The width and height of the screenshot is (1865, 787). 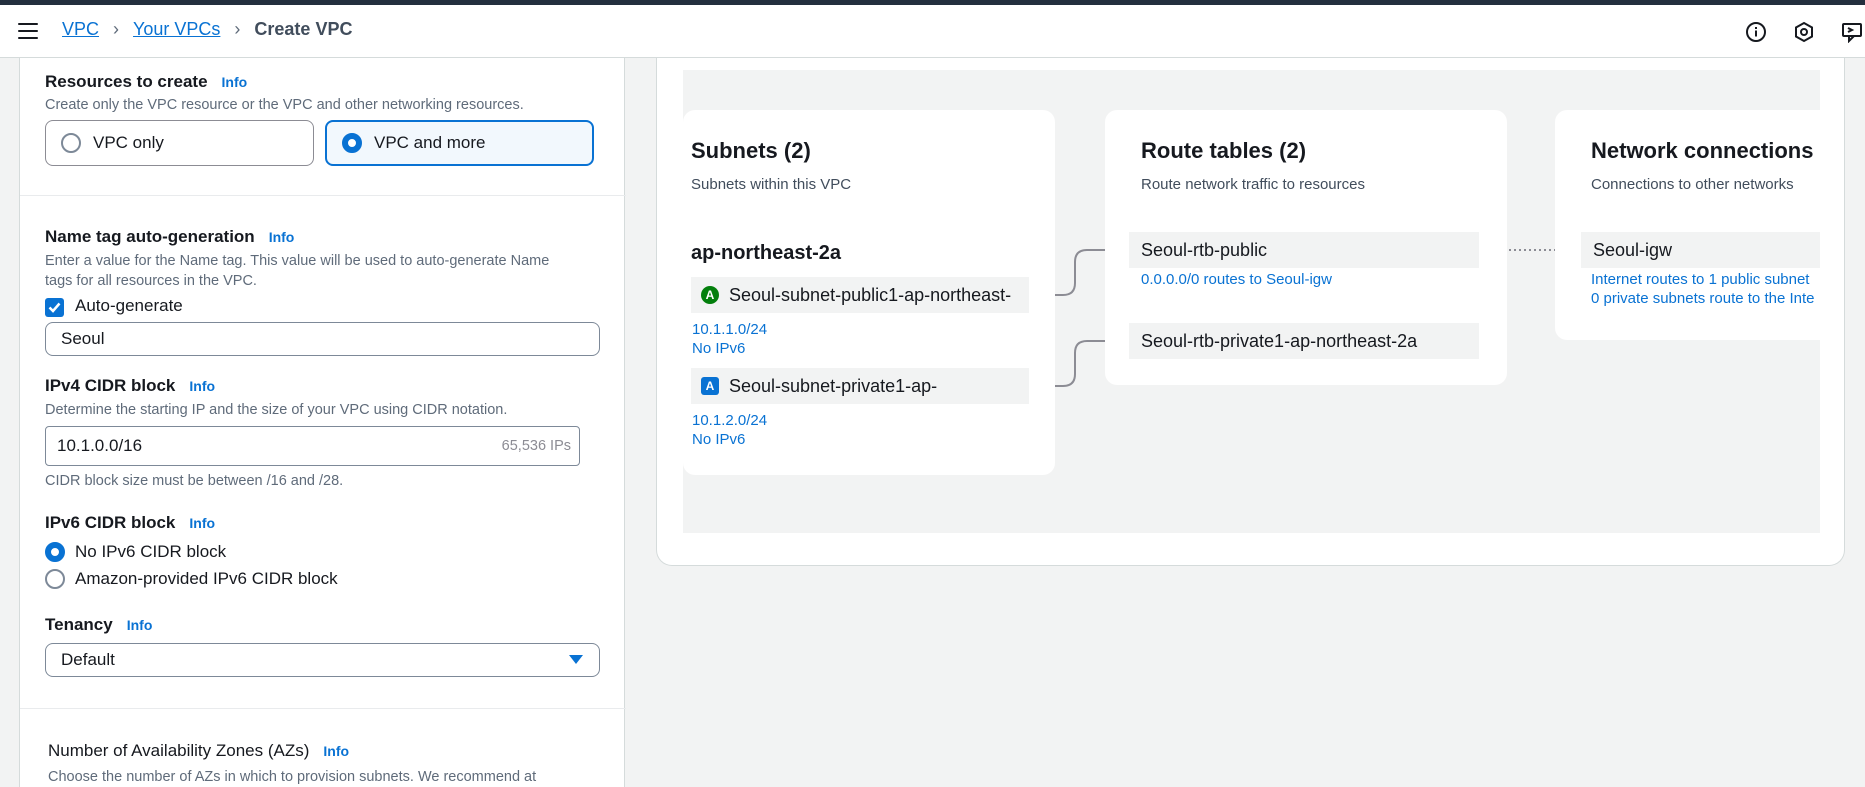 I want to click on ipv4-label: IPv4 CIDR block, so click(x=110, y=385).